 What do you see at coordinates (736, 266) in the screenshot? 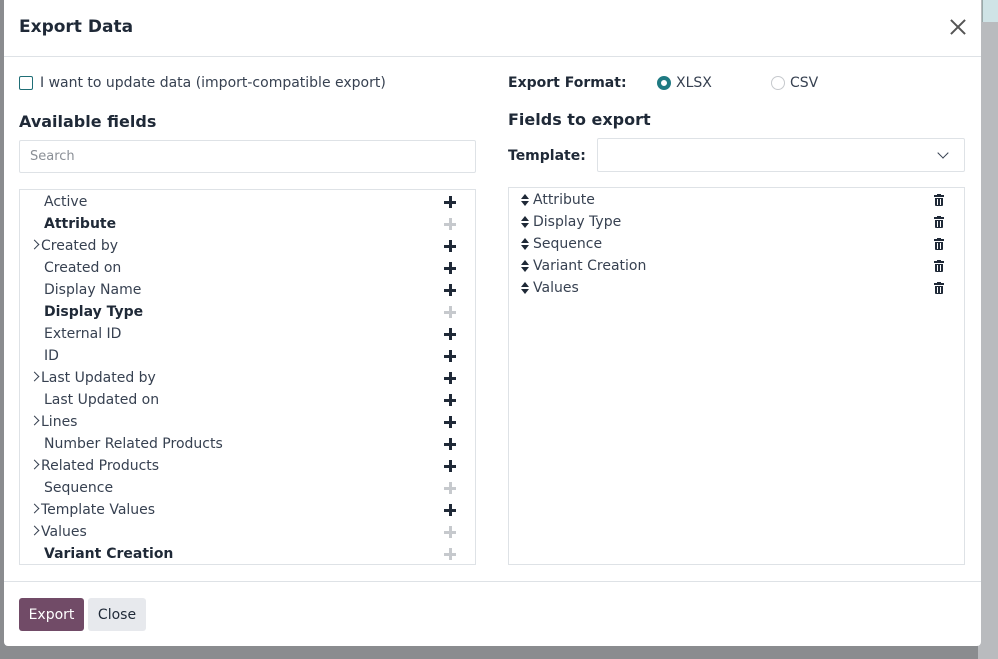
I see `export-field-row: Variant Creation` at bounding box center [736, 266].